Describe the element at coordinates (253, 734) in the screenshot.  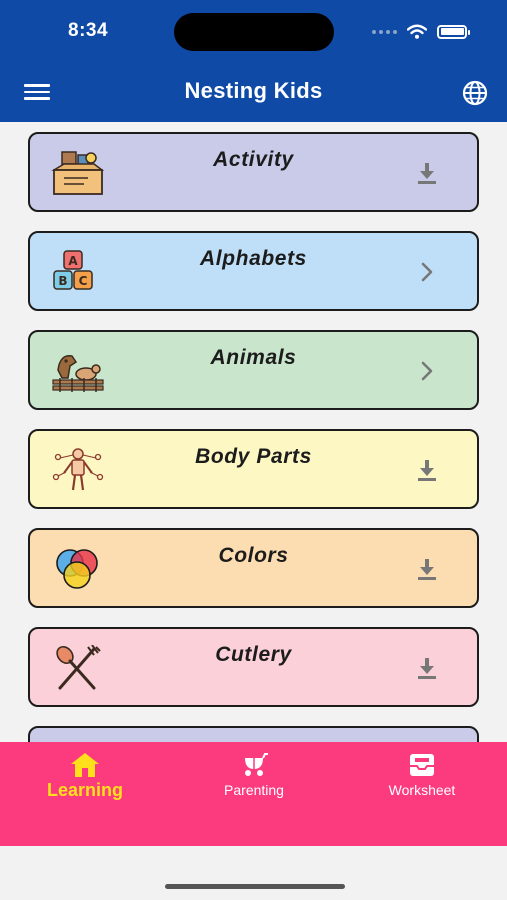
I see `category-card-partial` at that location.